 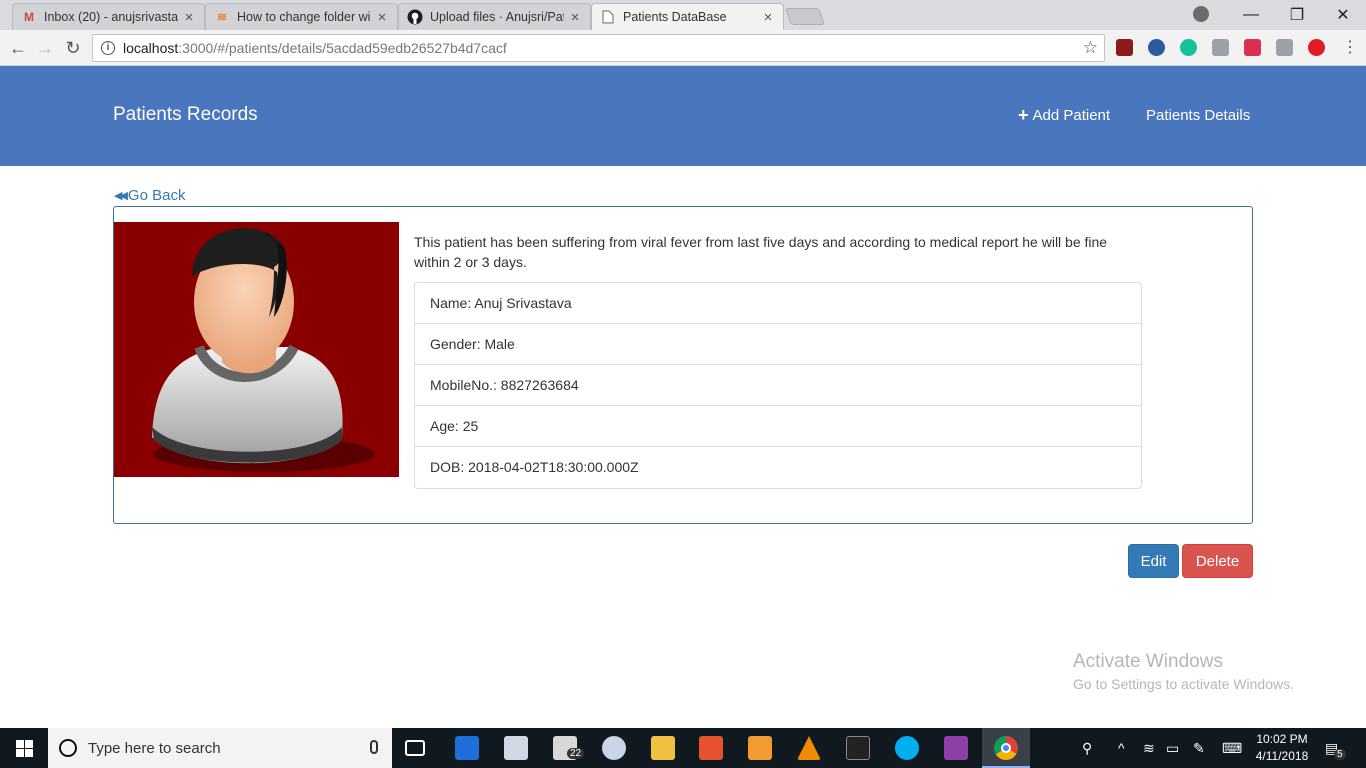 I want to click on skype-icon, so click(x=907, y=748).